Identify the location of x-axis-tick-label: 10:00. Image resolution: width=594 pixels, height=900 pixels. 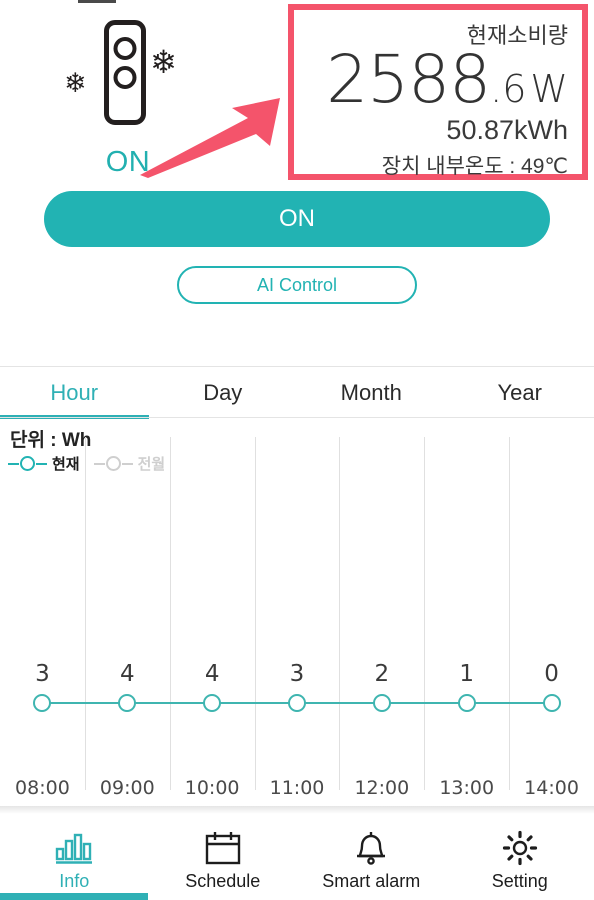
(212, 788).